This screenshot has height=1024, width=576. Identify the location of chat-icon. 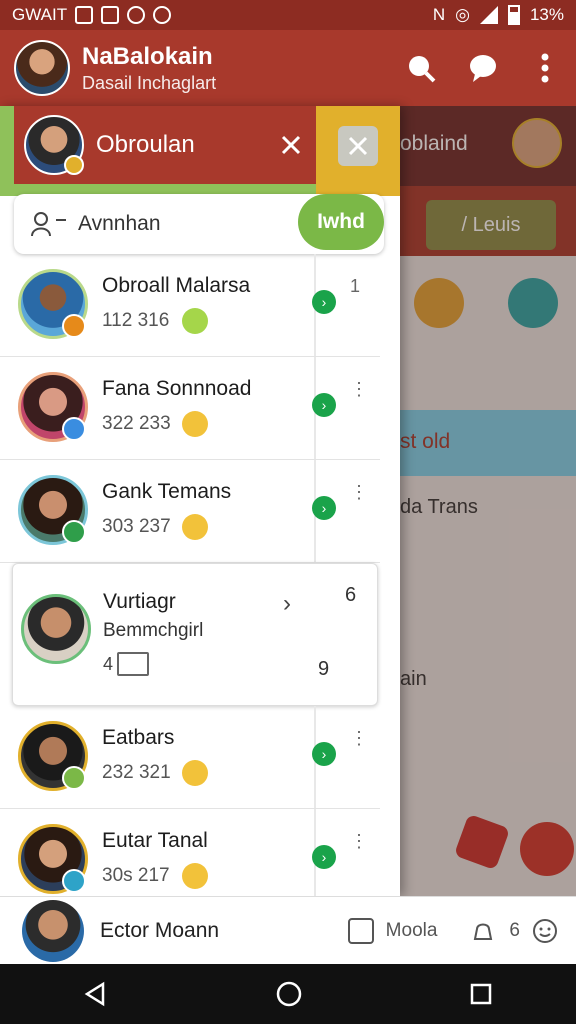
(483, 68).